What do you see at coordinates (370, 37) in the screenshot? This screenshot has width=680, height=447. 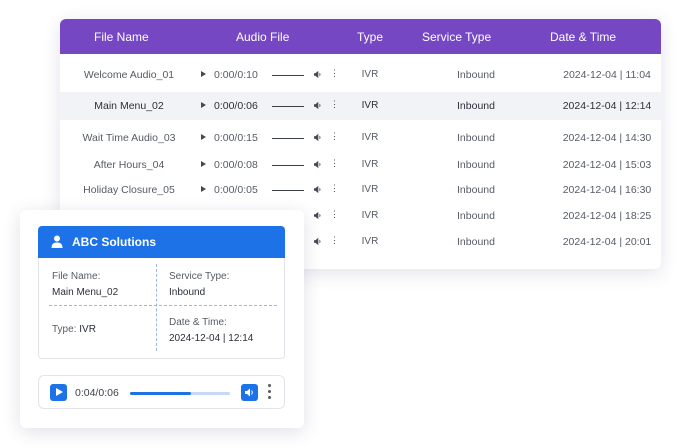 I see `header-type: Type` at bounding box center [370, 37].